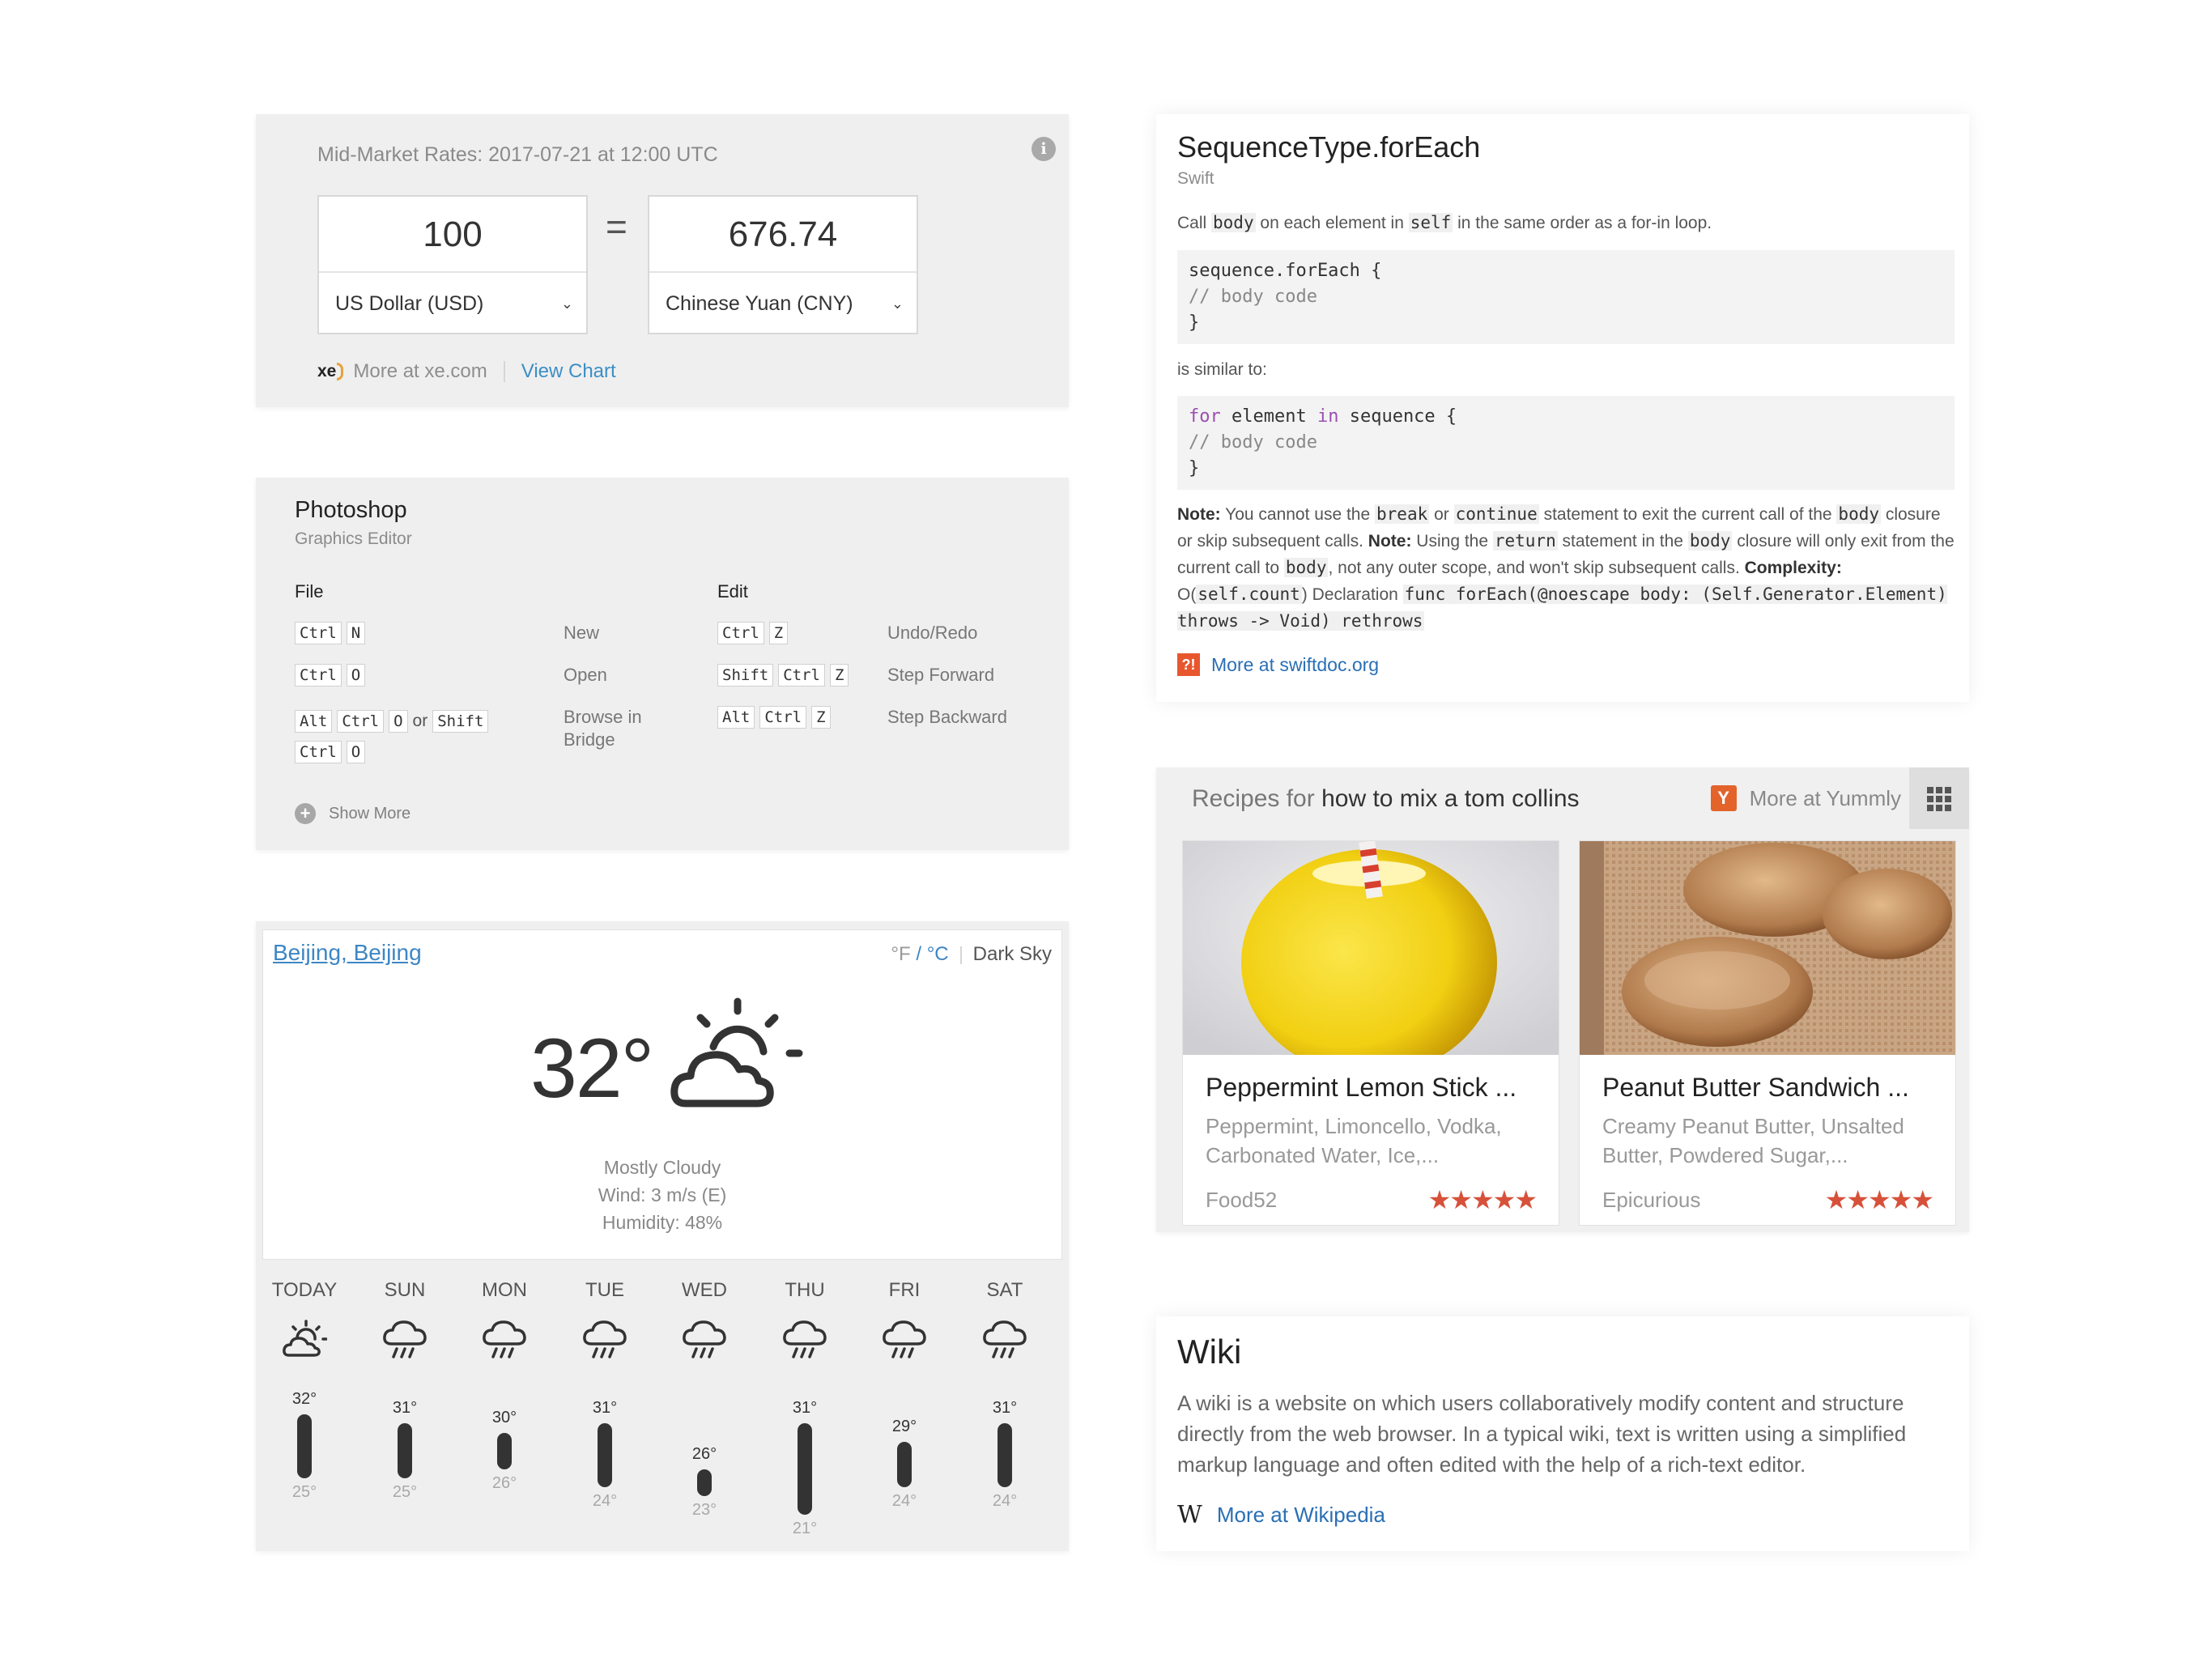  I want to click on forecast-low-temp: 21°, so click(805, 1528).